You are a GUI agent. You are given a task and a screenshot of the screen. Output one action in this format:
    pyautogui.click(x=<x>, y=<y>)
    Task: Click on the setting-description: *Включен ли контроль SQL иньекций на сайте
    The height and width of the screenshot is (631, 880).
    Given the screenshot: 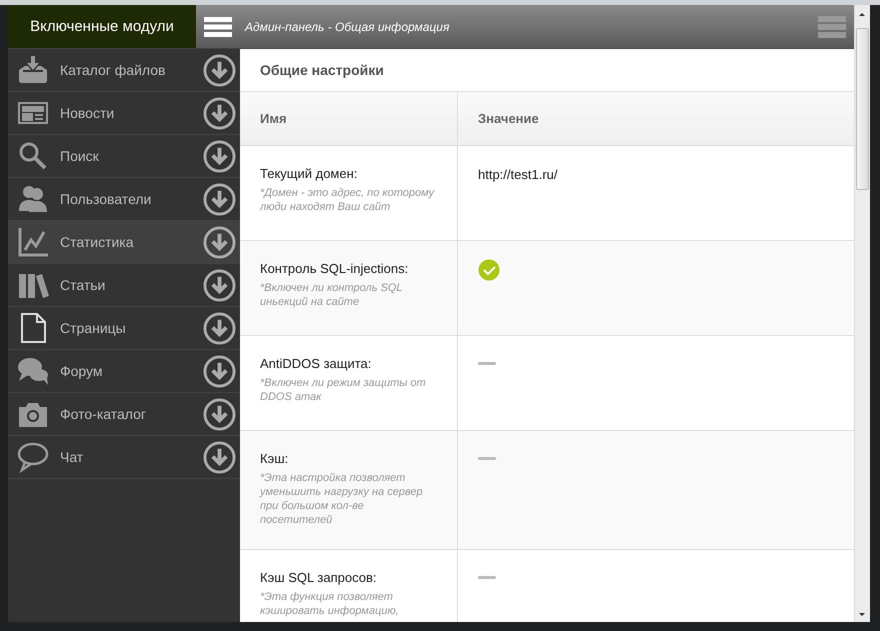 What is the action you would take?
    pyautogui.click(x=332, y=295)
    